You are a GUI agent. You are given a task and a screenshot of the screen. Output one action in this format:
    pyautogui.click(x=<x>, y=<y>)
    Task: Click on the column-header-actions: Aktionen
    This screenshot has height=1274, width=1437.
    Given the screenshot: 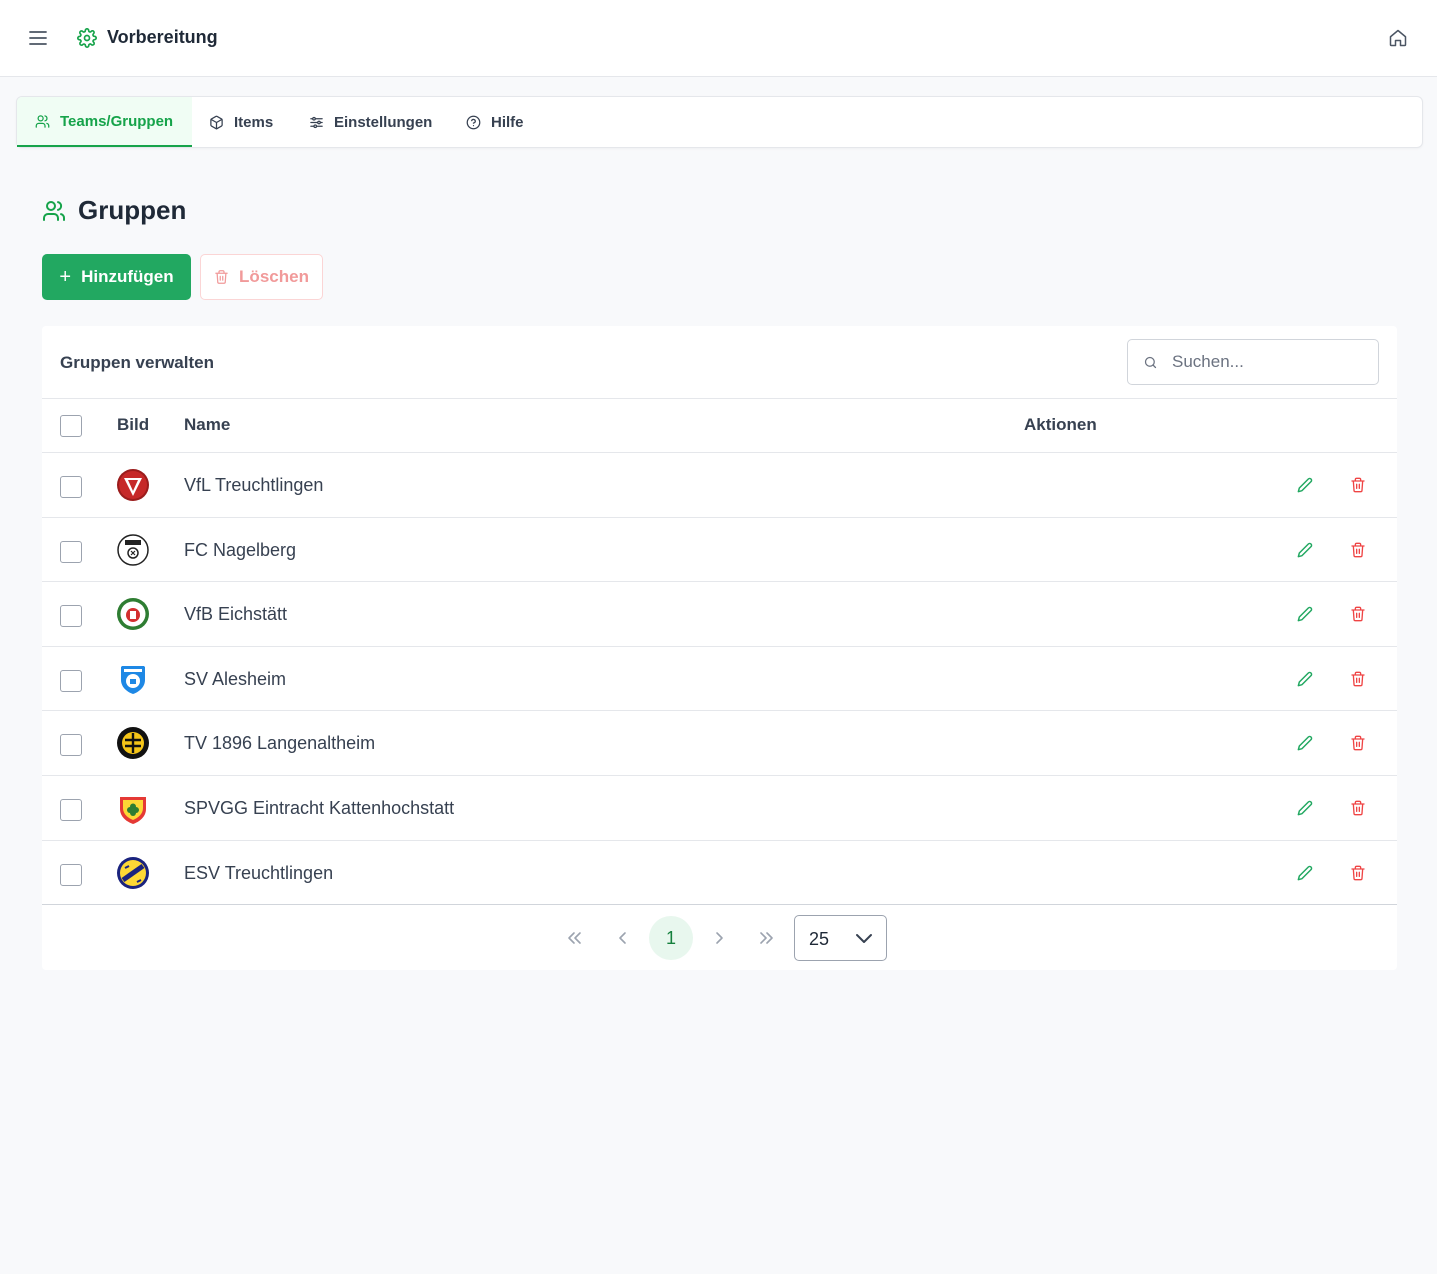 What is the action you would take?
    pyautogui.click(x=1060, y=424)
    